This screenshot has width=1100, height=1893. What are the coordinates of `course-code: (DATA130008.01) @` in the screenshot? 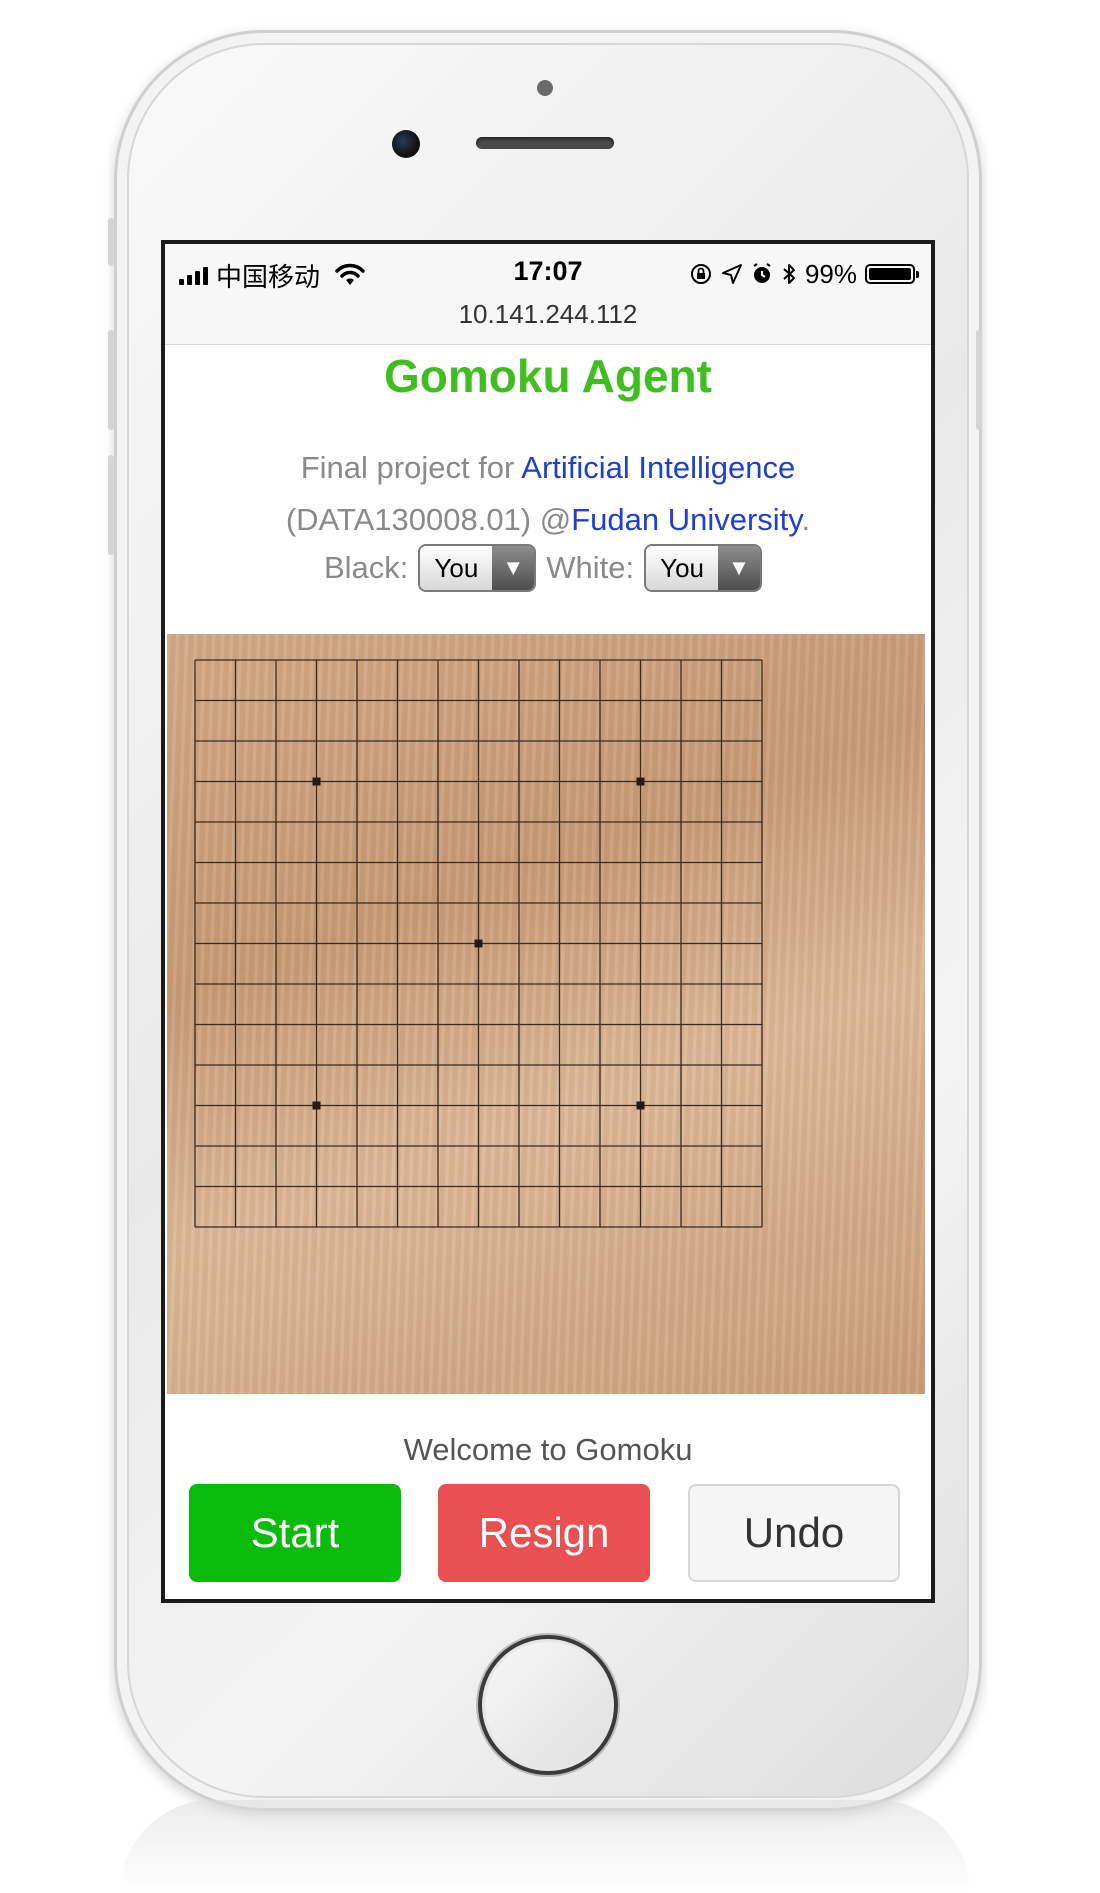 It's located at (428, 519).